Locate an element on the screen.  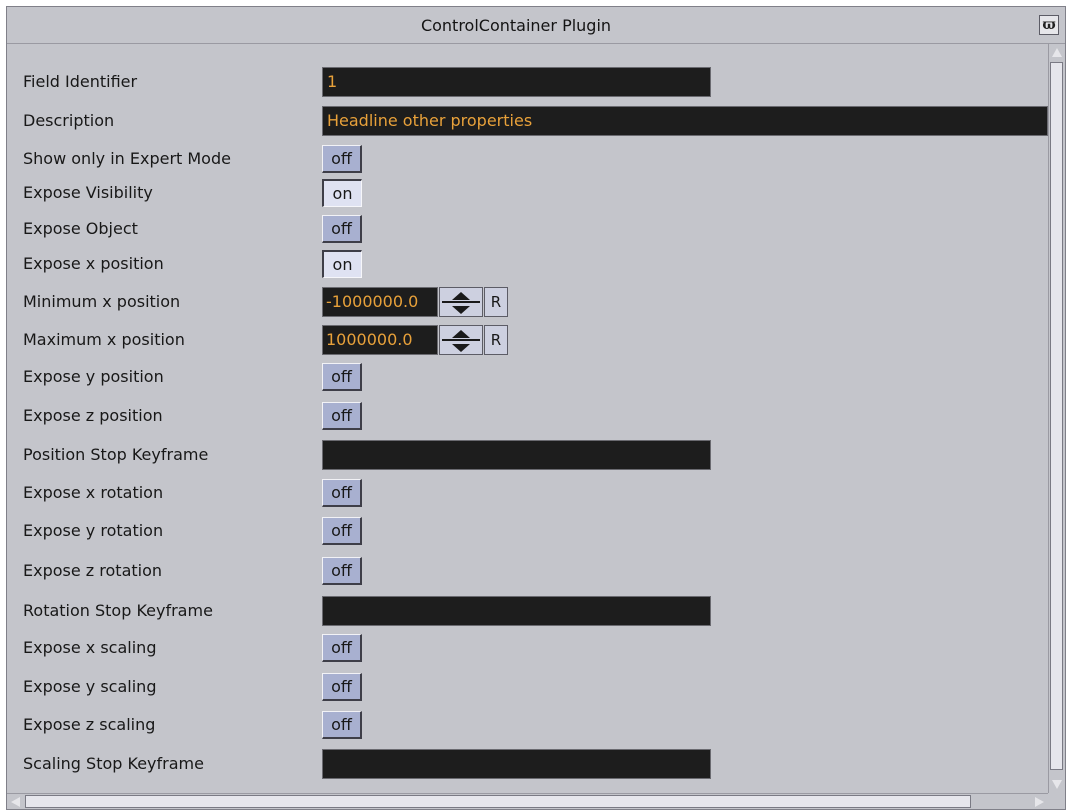
description-input: Headline other properties is located at coordinates (685, 121).